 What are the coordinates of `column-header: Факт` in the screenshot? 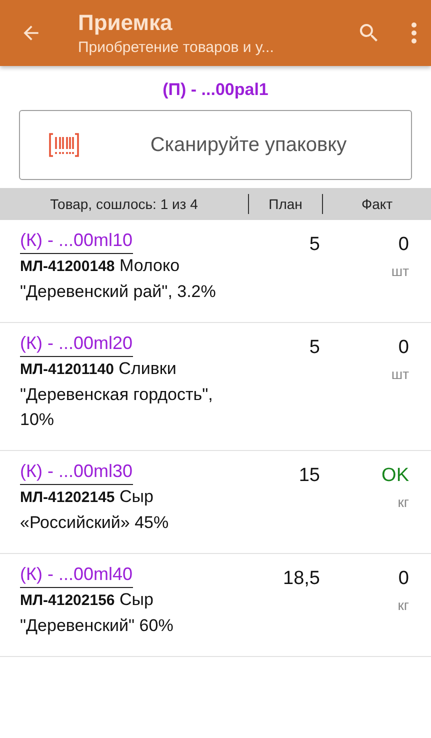 It's located at (376, 204).